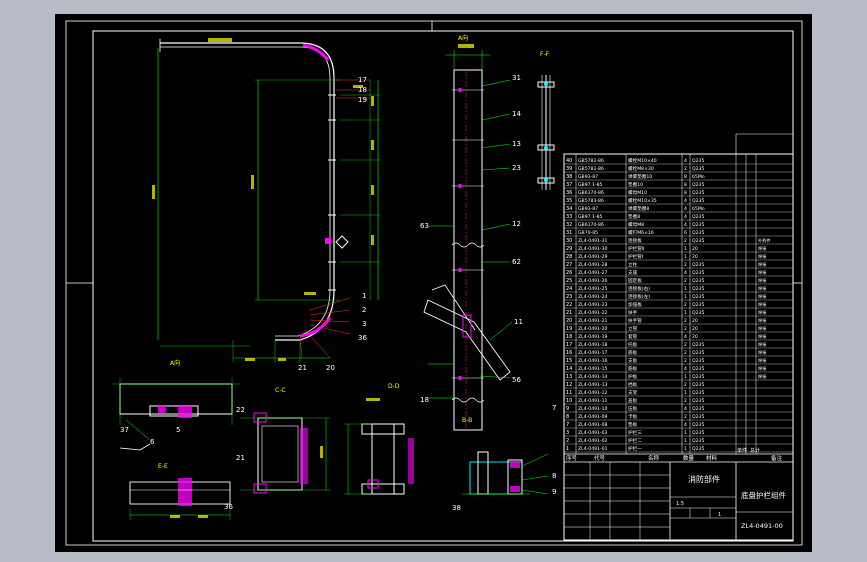 The height and width of the screenshot is (562, 867). I want to click on callout-right: 31, so click(516, 78).